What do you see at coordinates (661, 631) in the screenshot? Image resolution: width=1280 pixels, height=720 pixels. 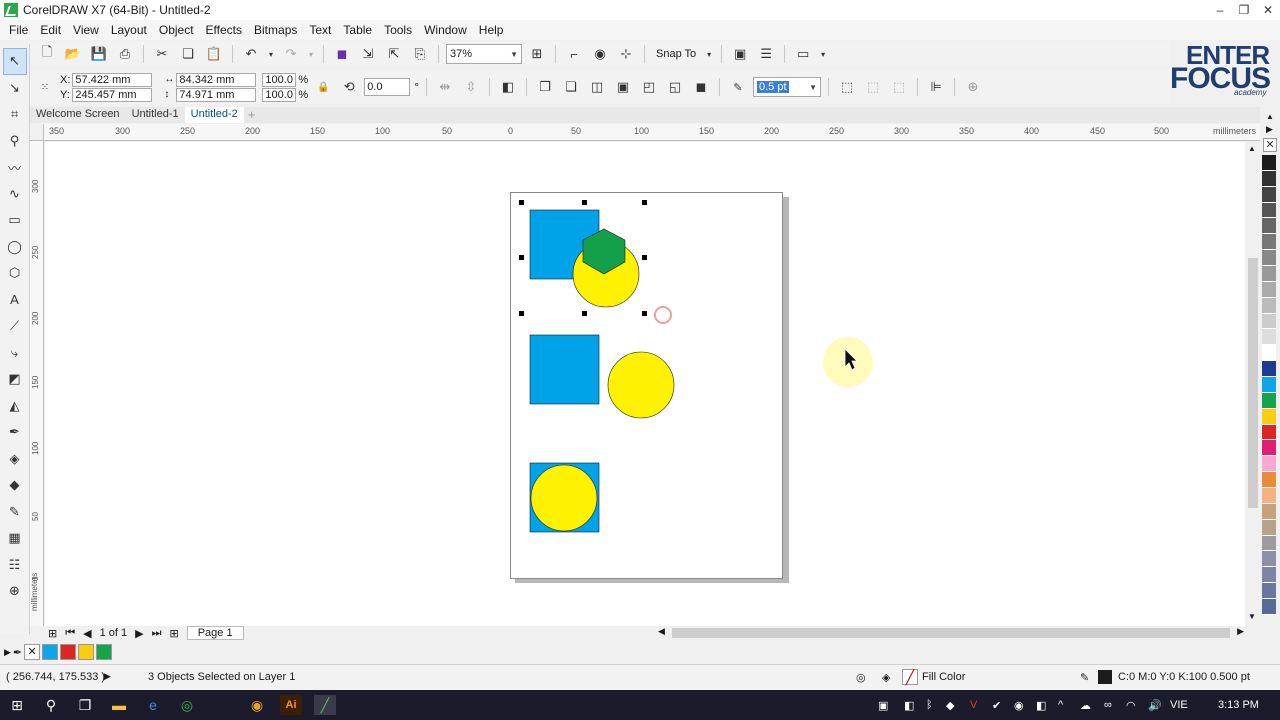 I see `scroll-left-icon: ◀` at bounding box center [661, 631].